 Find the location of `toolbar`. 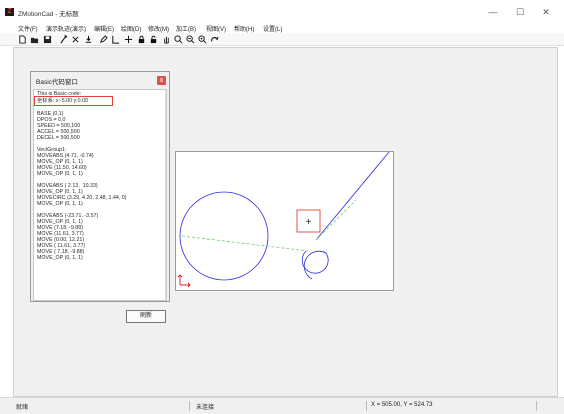

toolbar is located at coordinates (282, 39).